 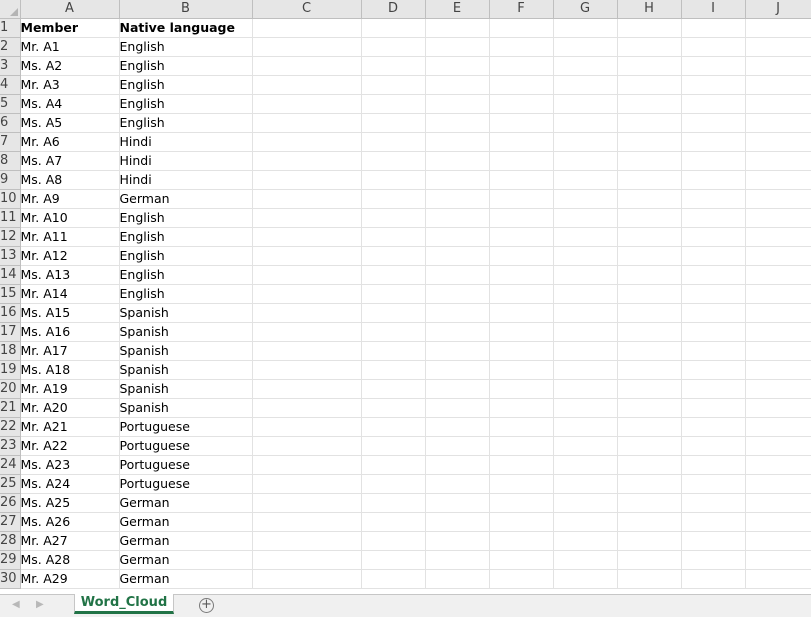 I want to click on row-header: 24, so click(x=10, y=465).